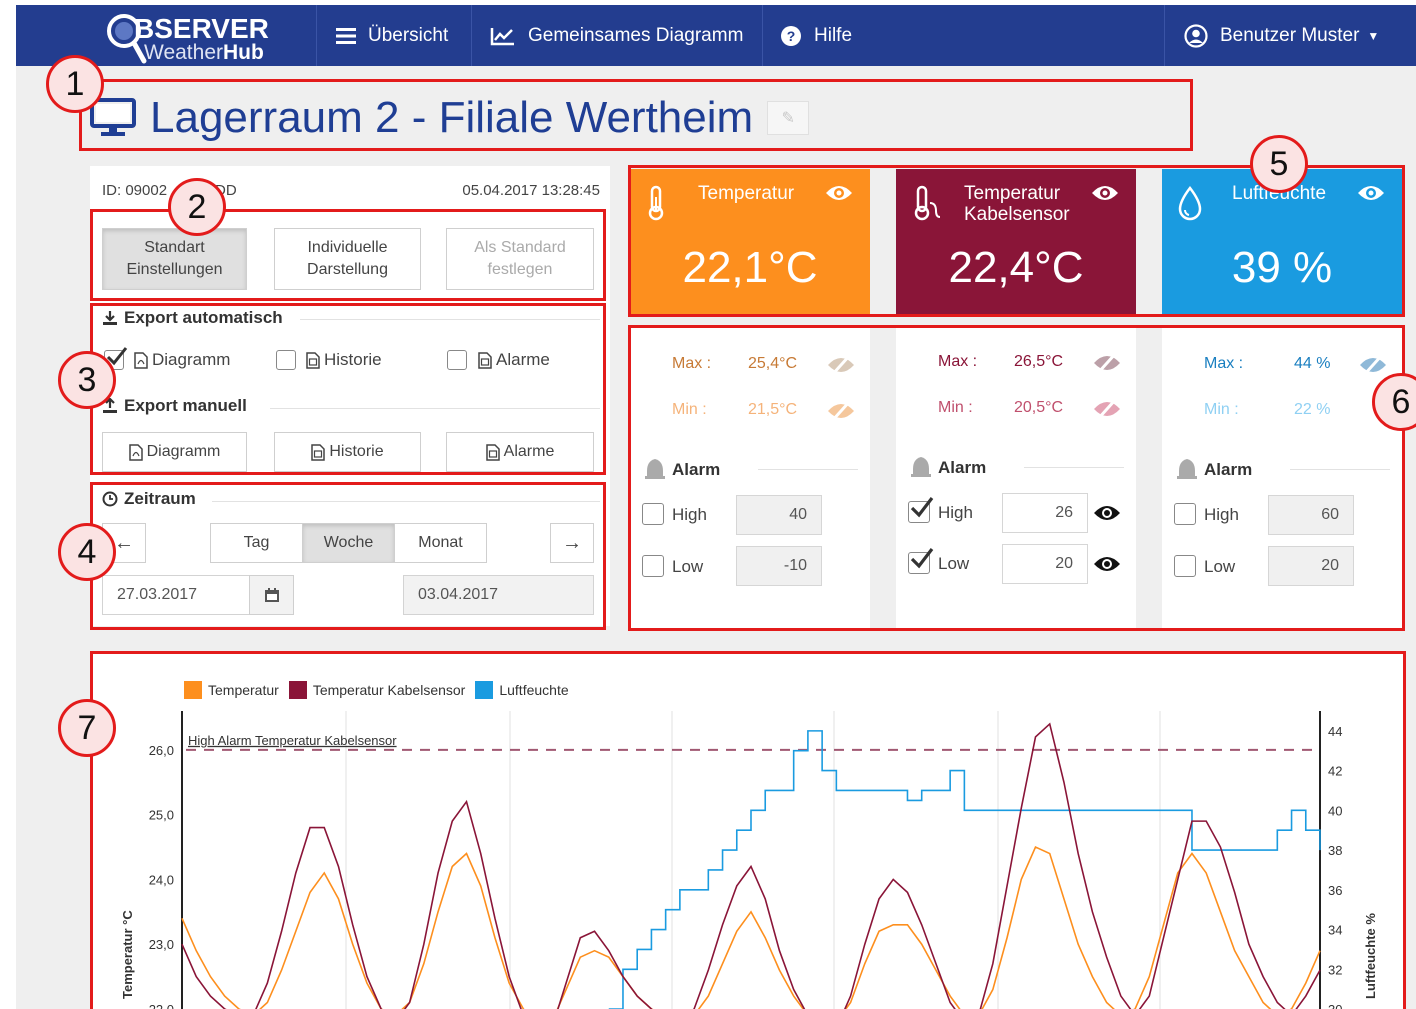 The image size is (1416, 1009). Describe the element at coordinates (75, 84) in the screenshot. I see `annotation-badge-1: 1` at that location.